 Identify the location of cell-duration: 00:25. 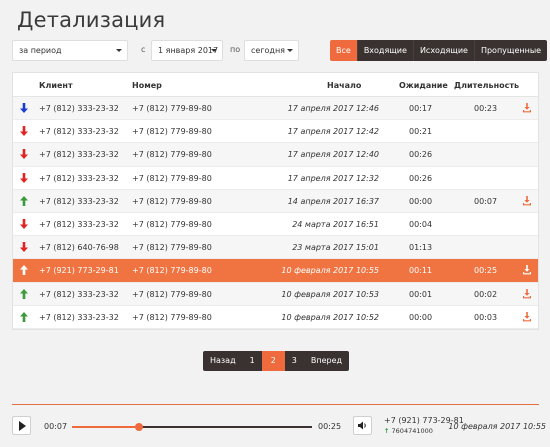
(486, 271).